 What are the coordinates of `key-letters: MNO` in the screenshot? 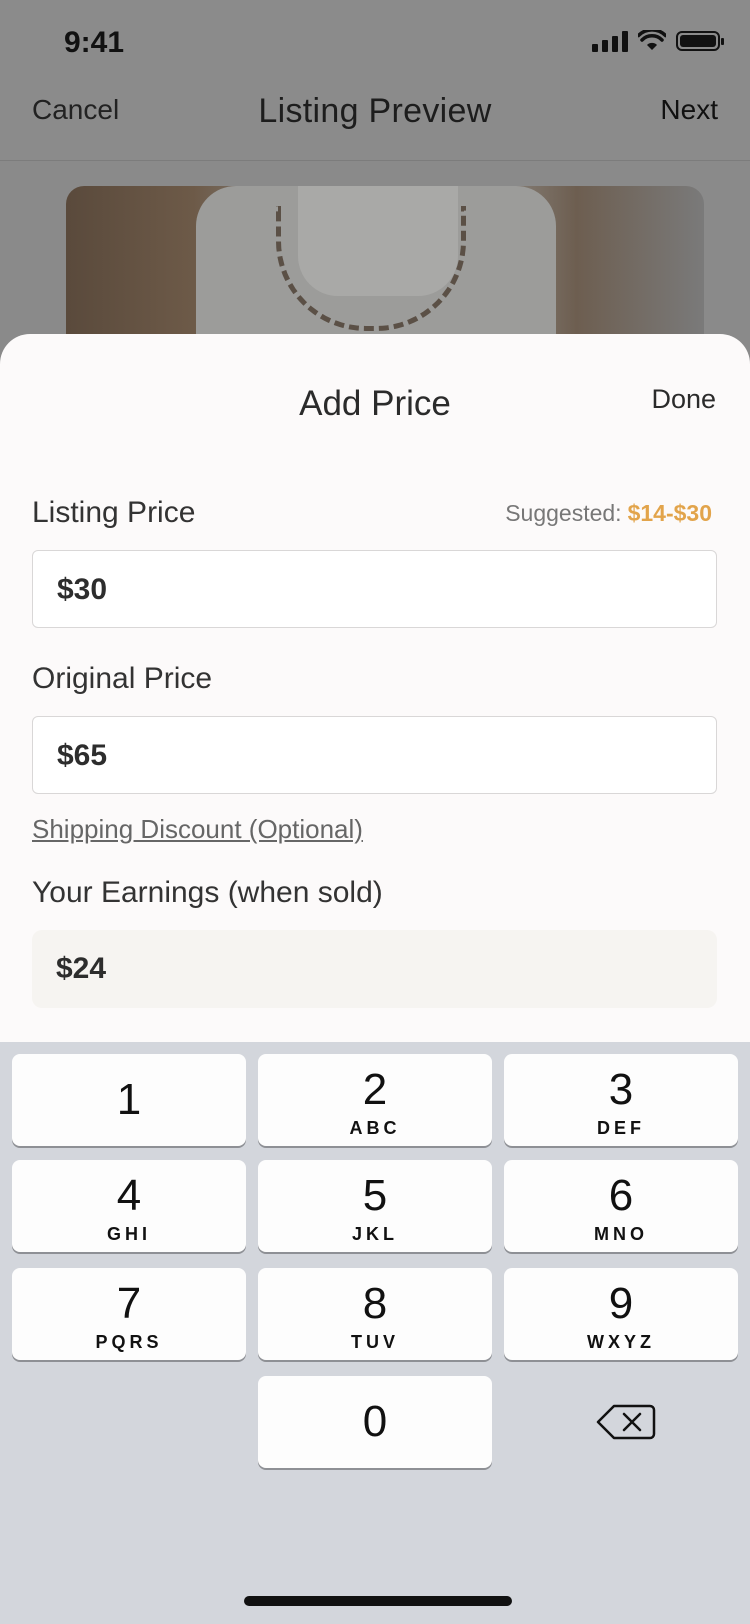 It's located at (621, 1234).